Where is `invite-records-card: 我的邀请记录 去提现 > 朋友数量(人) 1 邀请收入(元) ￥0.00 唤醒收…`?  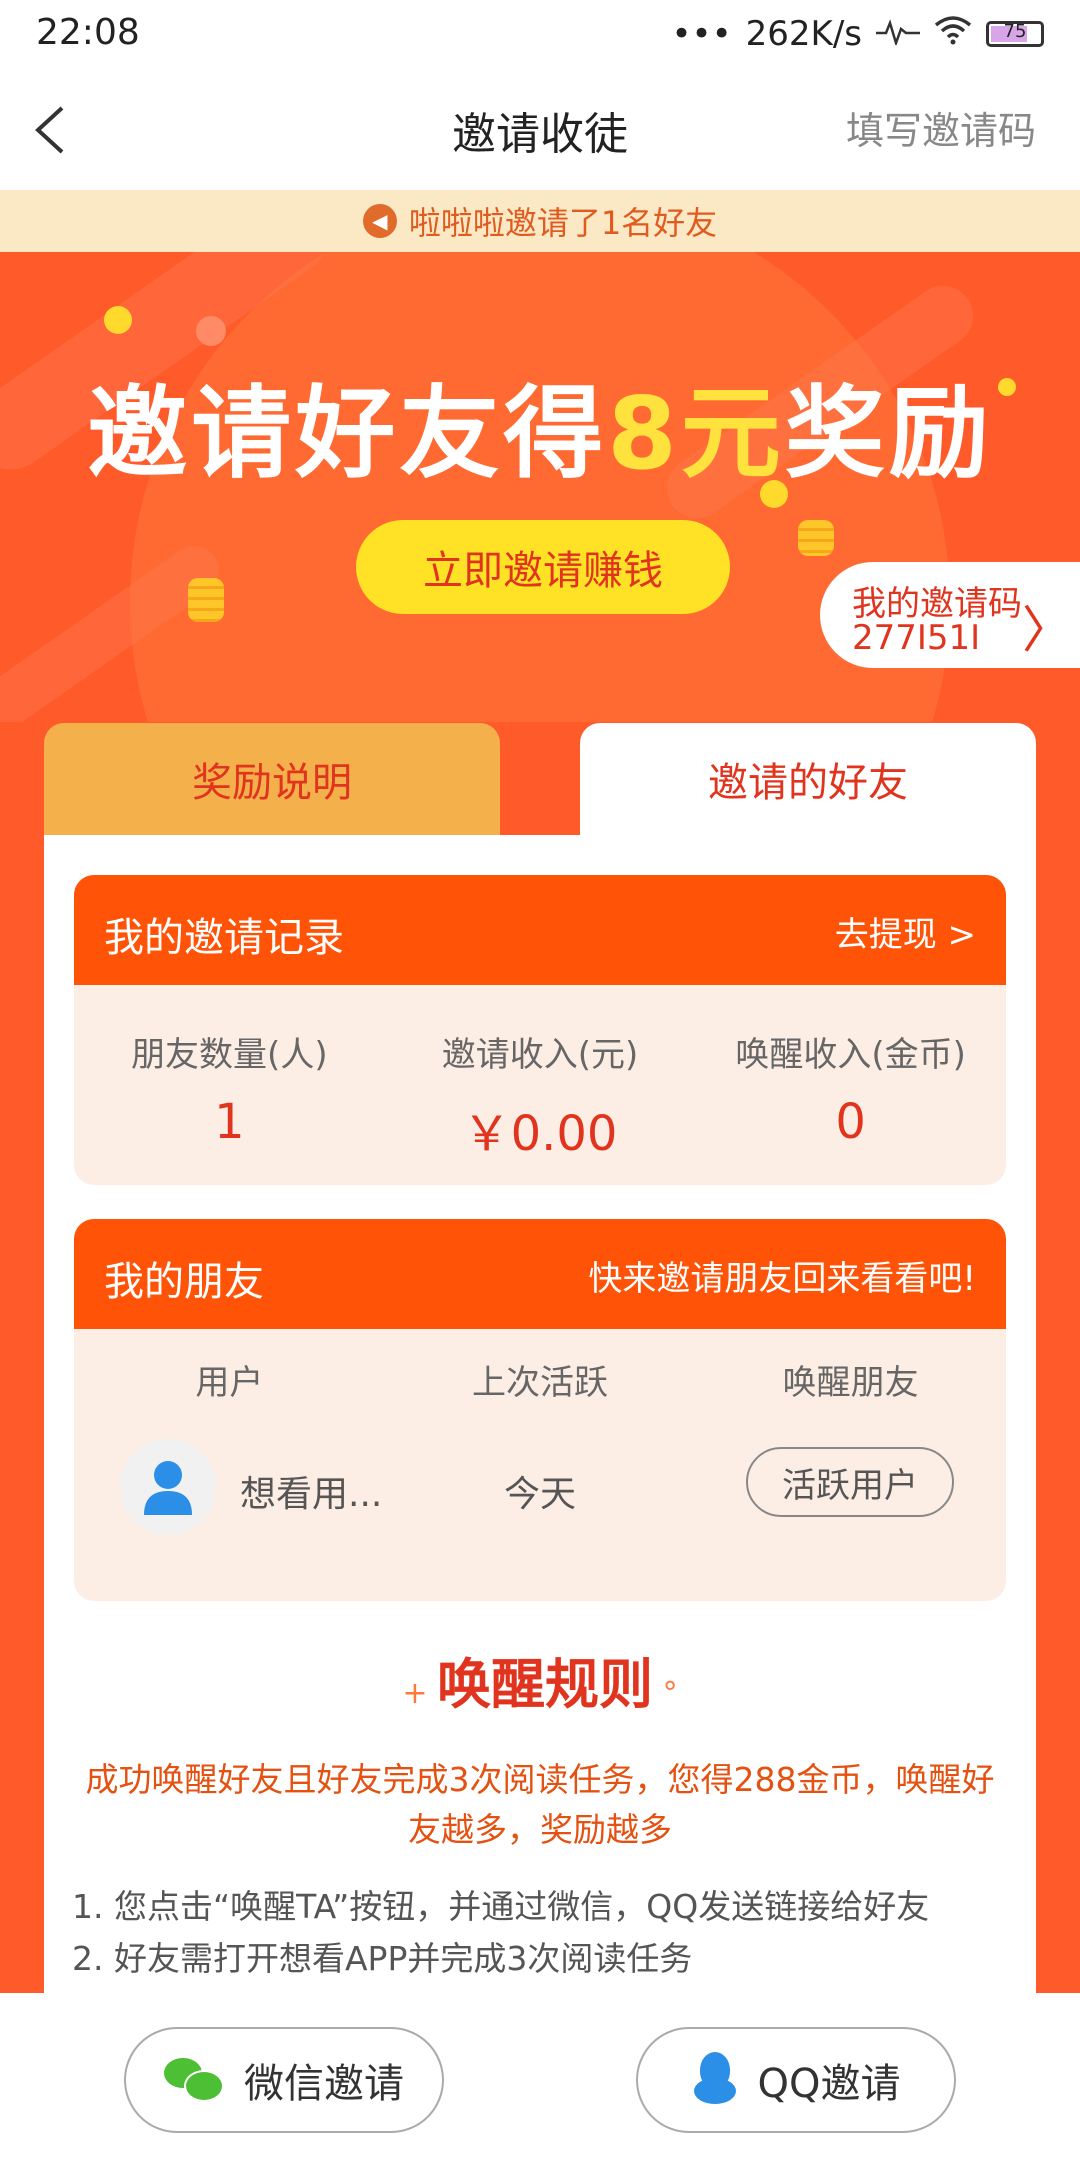 invite-records-card: 我的邀请记录 去提现 > 朋友数量(人) 1 邀请收入(元) ￥0.00 唤醒收… is located at coordinates (540, 1030).